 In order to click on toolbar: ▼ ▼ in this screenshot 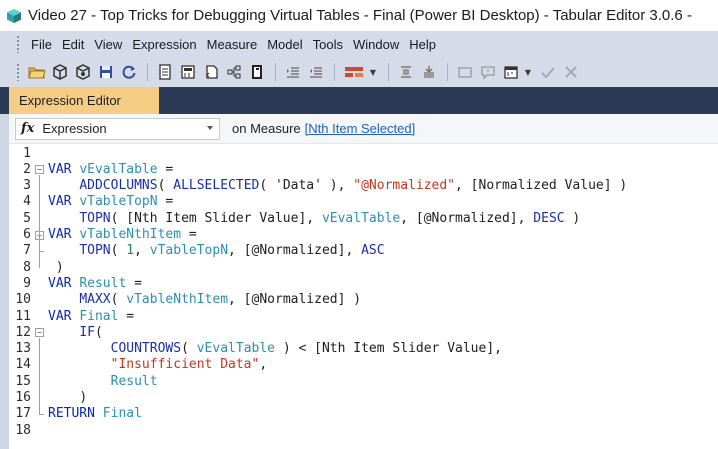, I will do `click(359, 72)`.